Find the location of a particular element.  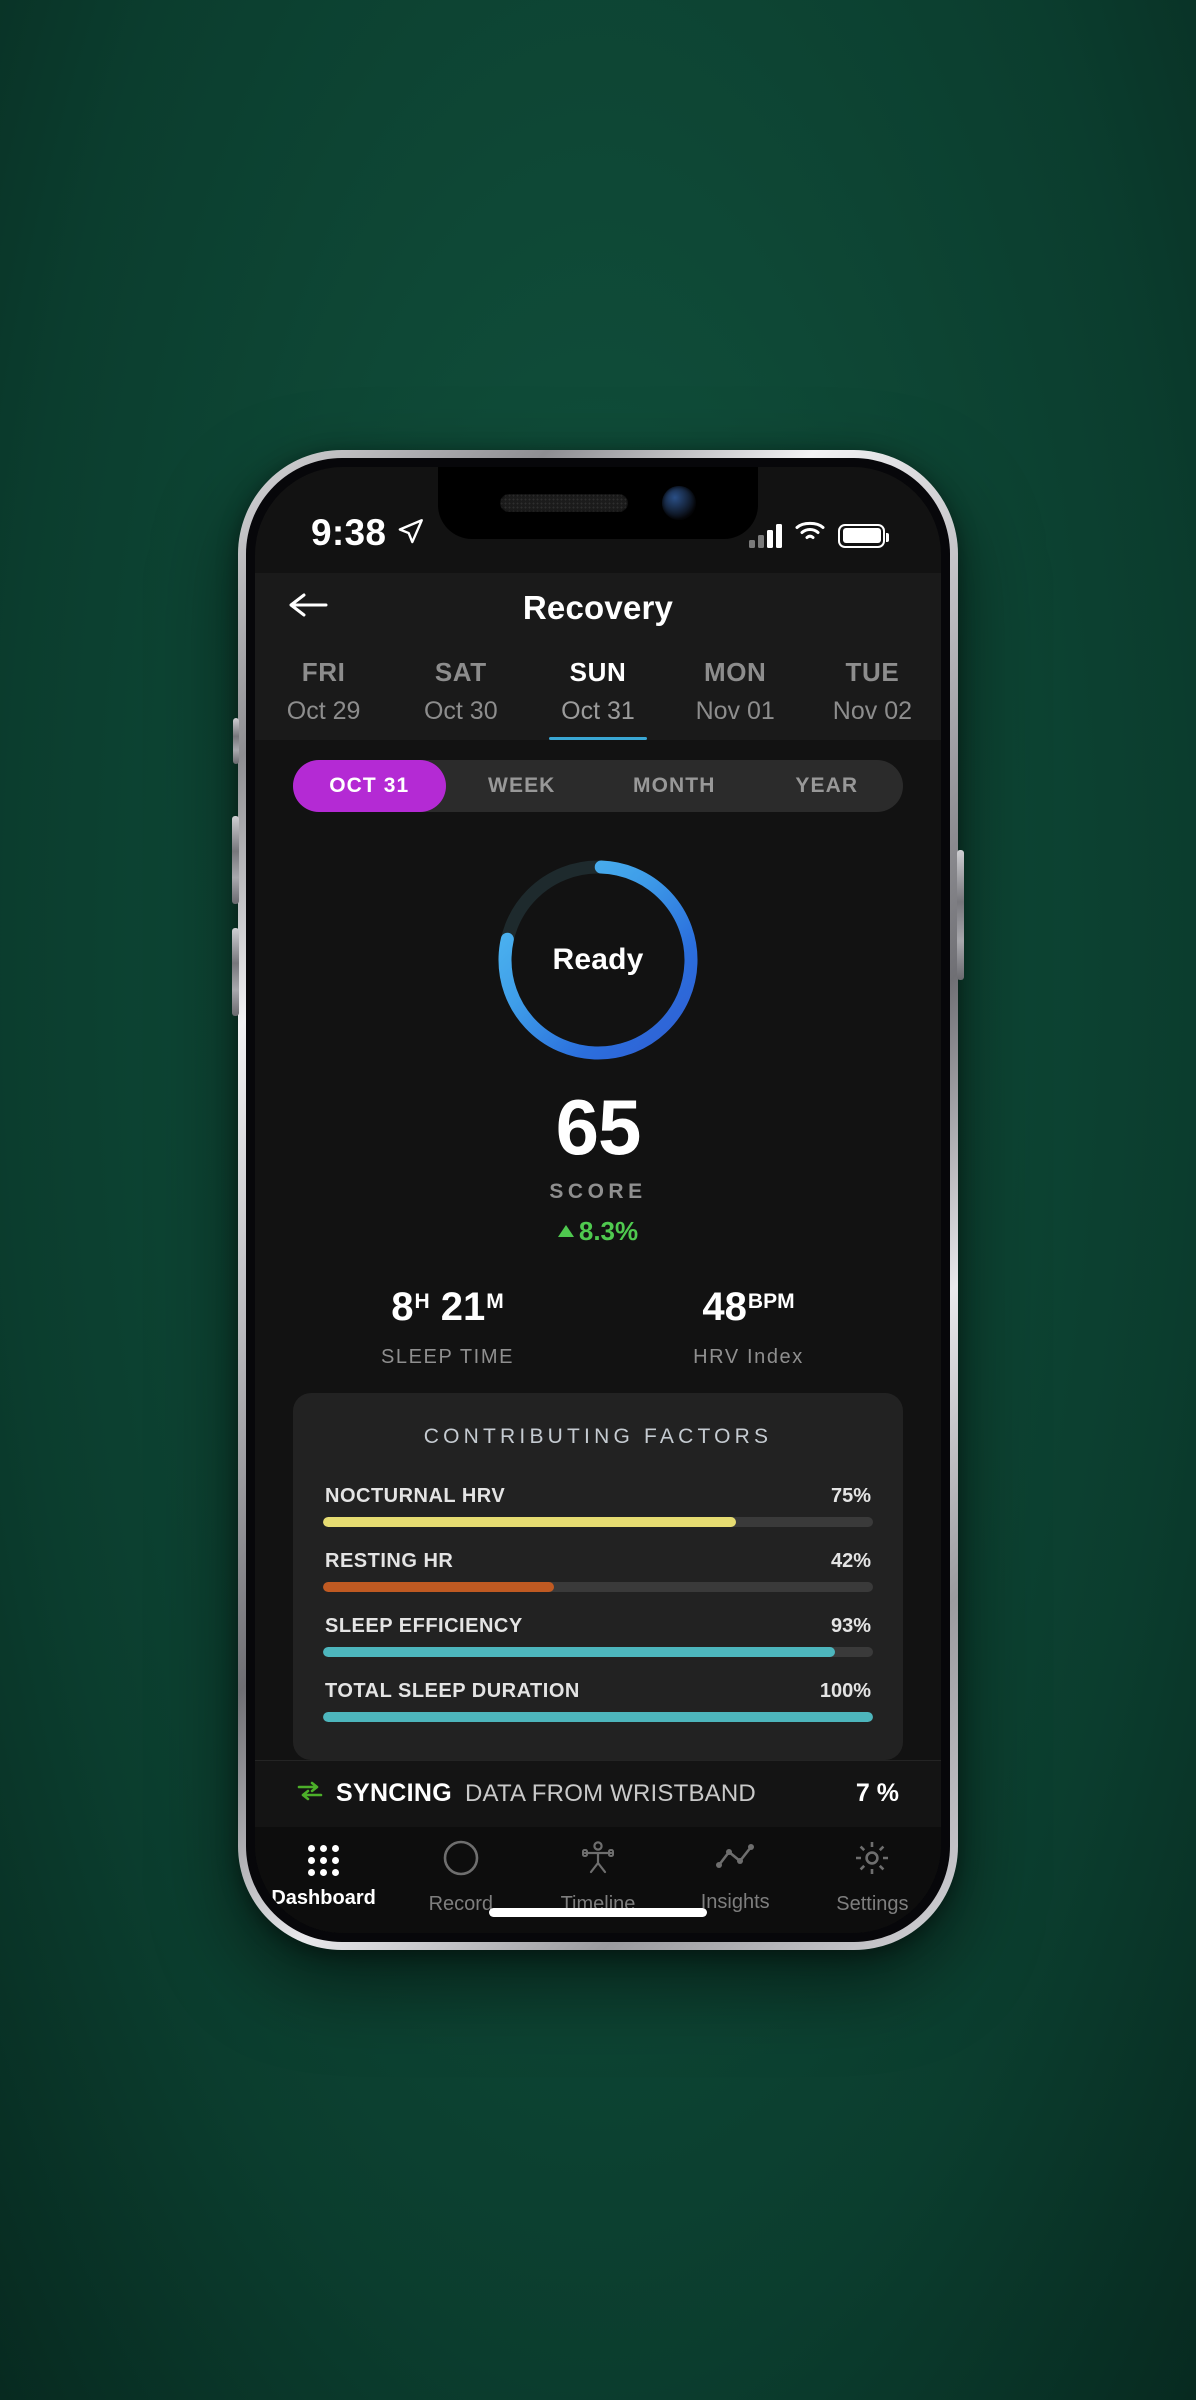

tab-label: Dashboard is located at coordinates (323, 1897).